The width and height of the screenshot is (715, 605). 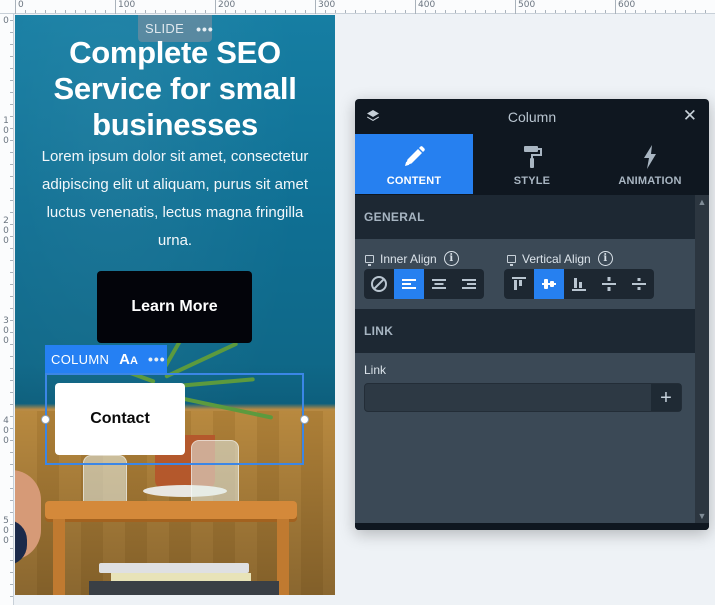 I want to click on plus-icon: +, so click(x=666, y=397).